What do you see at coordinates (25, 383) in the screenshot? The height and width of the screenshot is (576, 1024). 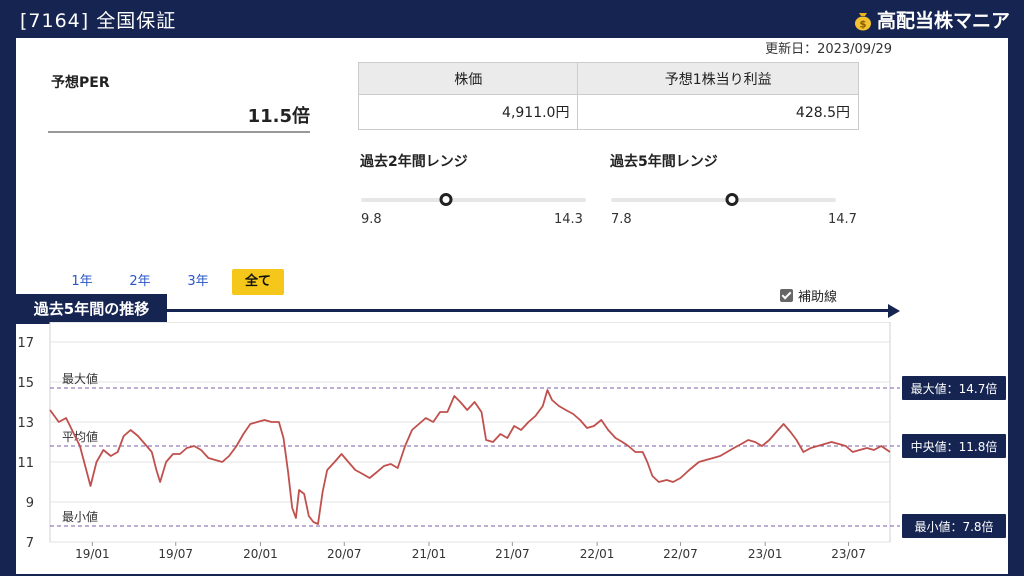 I see `y-tick-label: 15` at bounding box center [25, 383].